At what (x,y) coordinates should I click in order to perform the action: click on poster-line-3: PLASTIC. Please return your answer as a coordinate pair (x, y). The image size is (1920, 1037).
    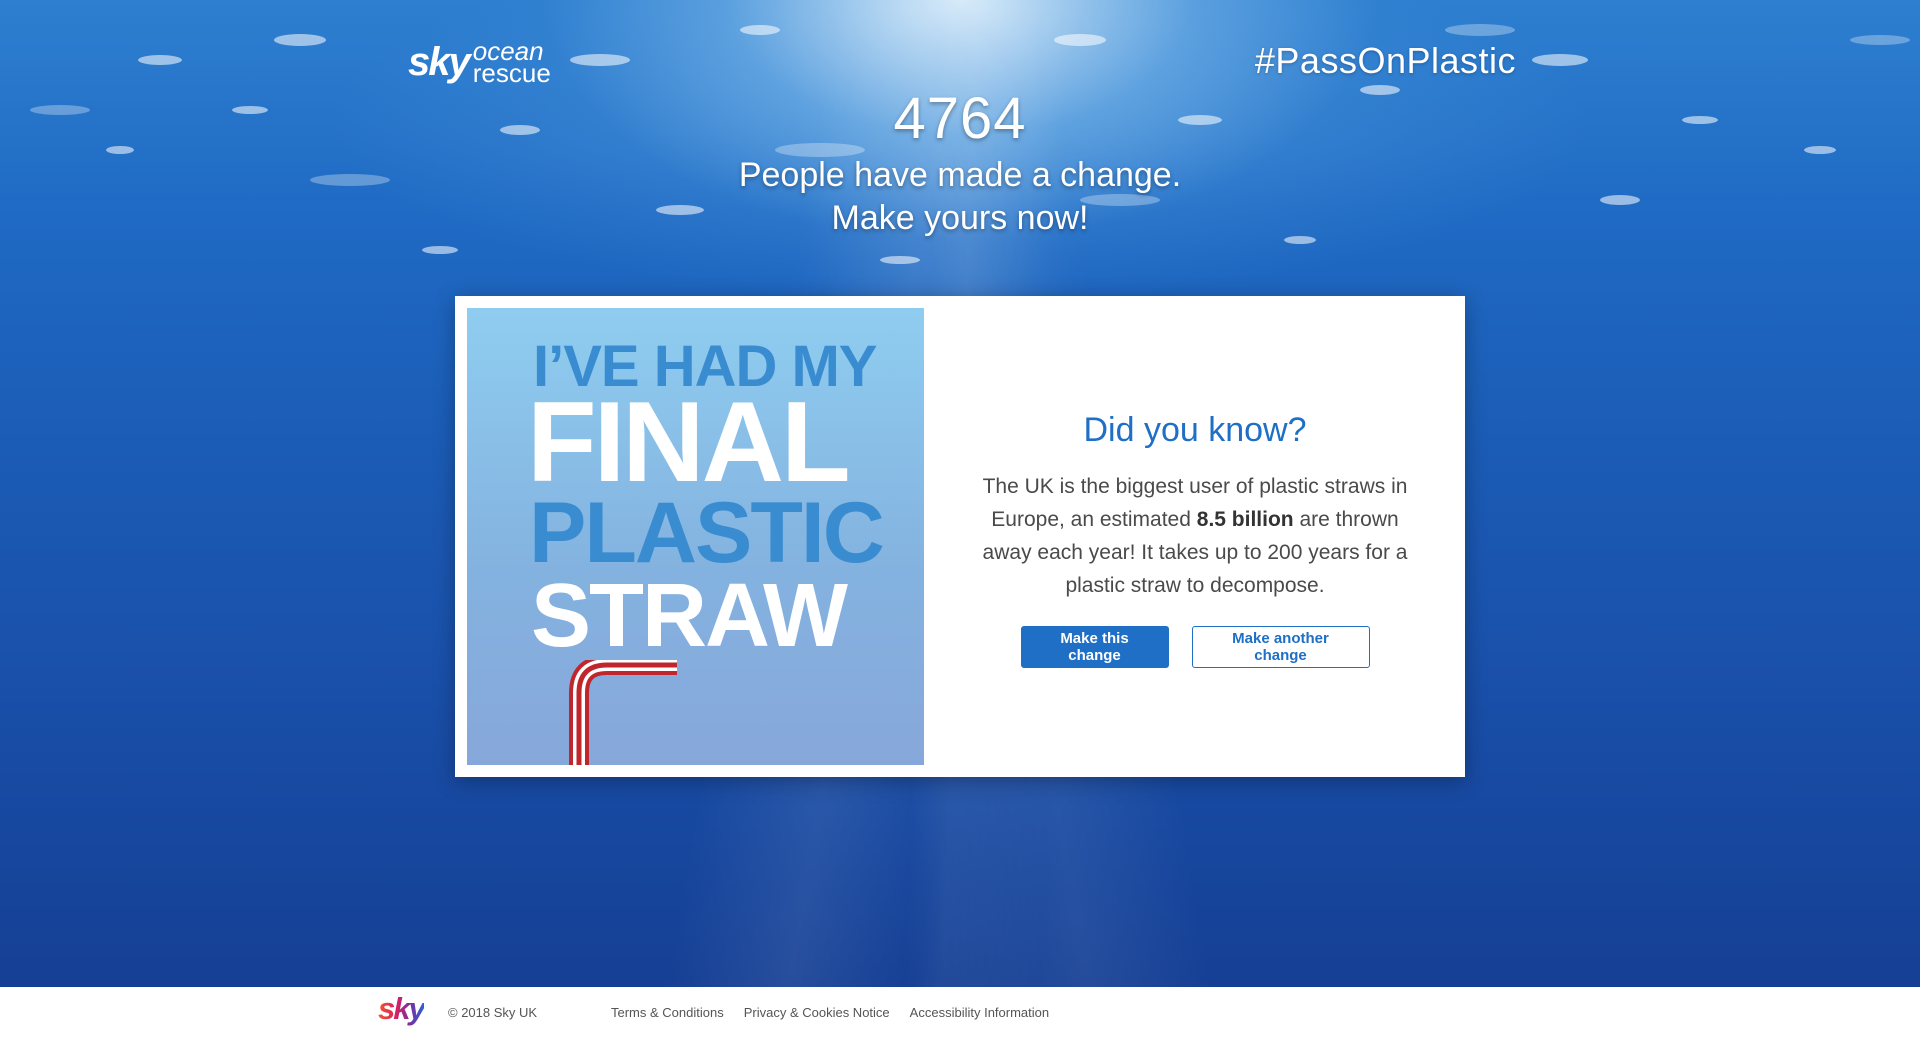
    Looking at the image, I should click on (707, 533).